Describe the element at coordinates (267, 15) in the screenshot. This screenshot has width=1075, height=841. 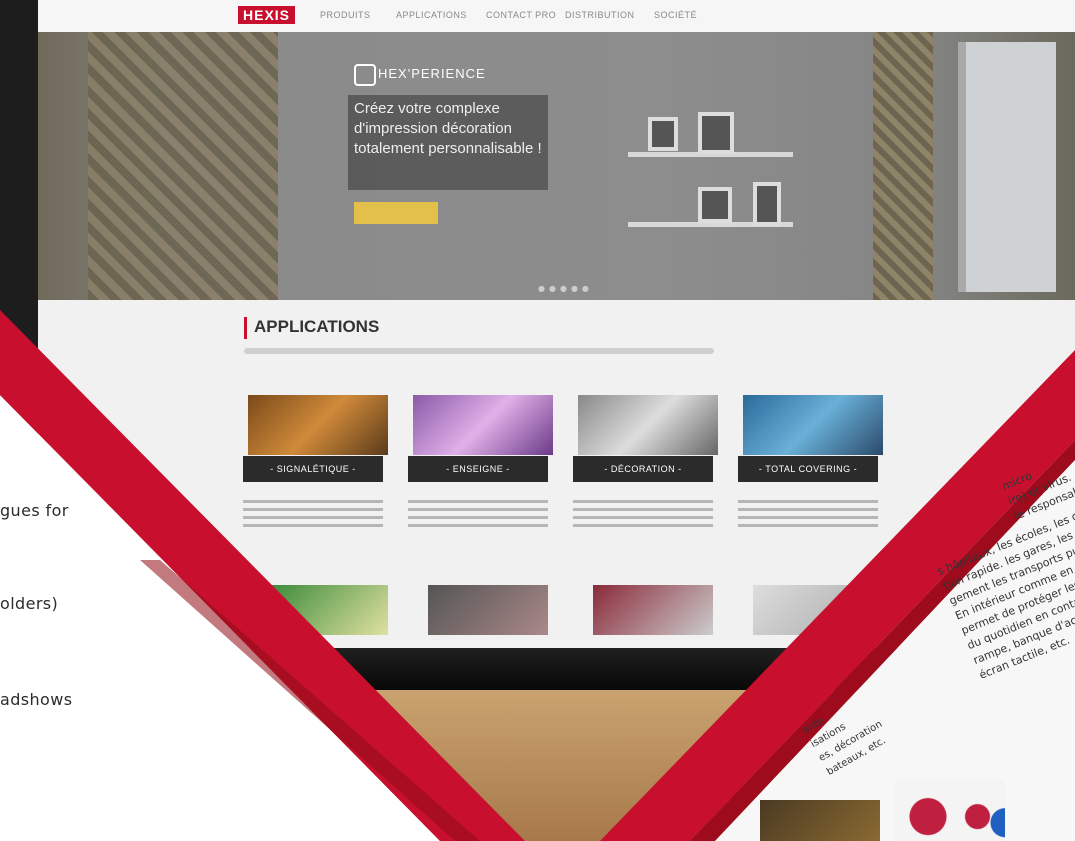
I see `site-logo: HEXIS` at that location.